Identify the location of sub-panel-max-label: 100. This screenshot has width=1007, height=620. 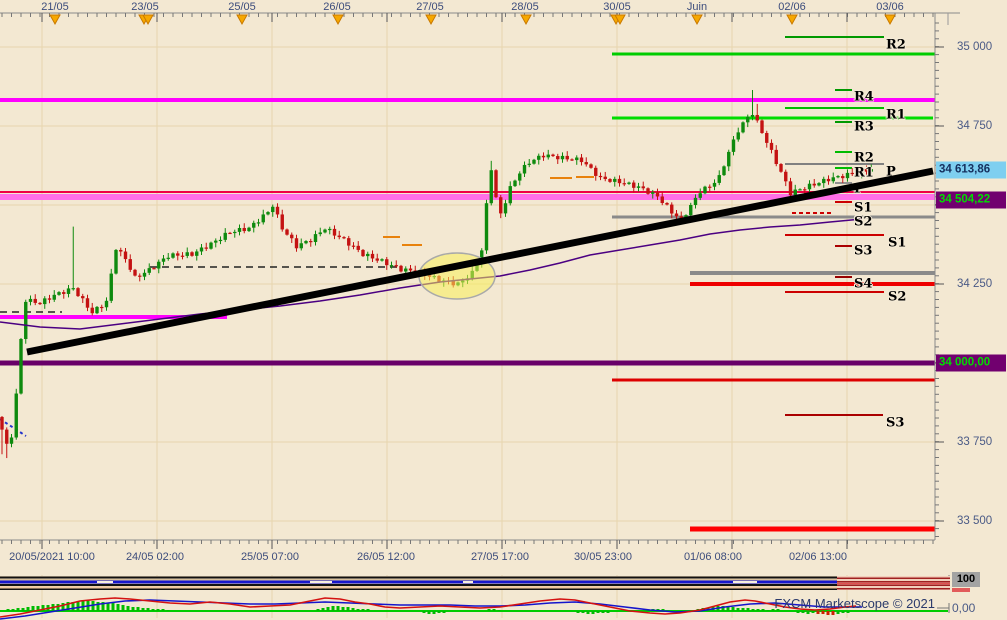
(966, 579).